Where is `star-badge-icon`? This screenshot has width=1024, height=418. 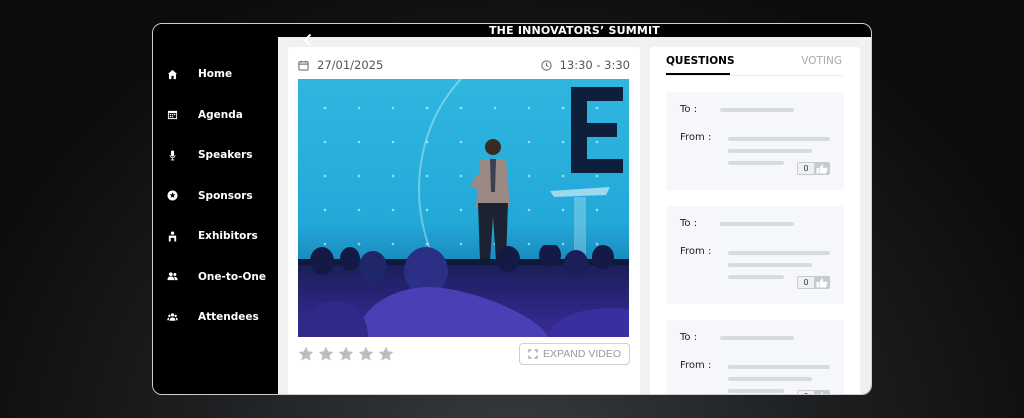
star-badge-icon is located at coordinates (172, 195).